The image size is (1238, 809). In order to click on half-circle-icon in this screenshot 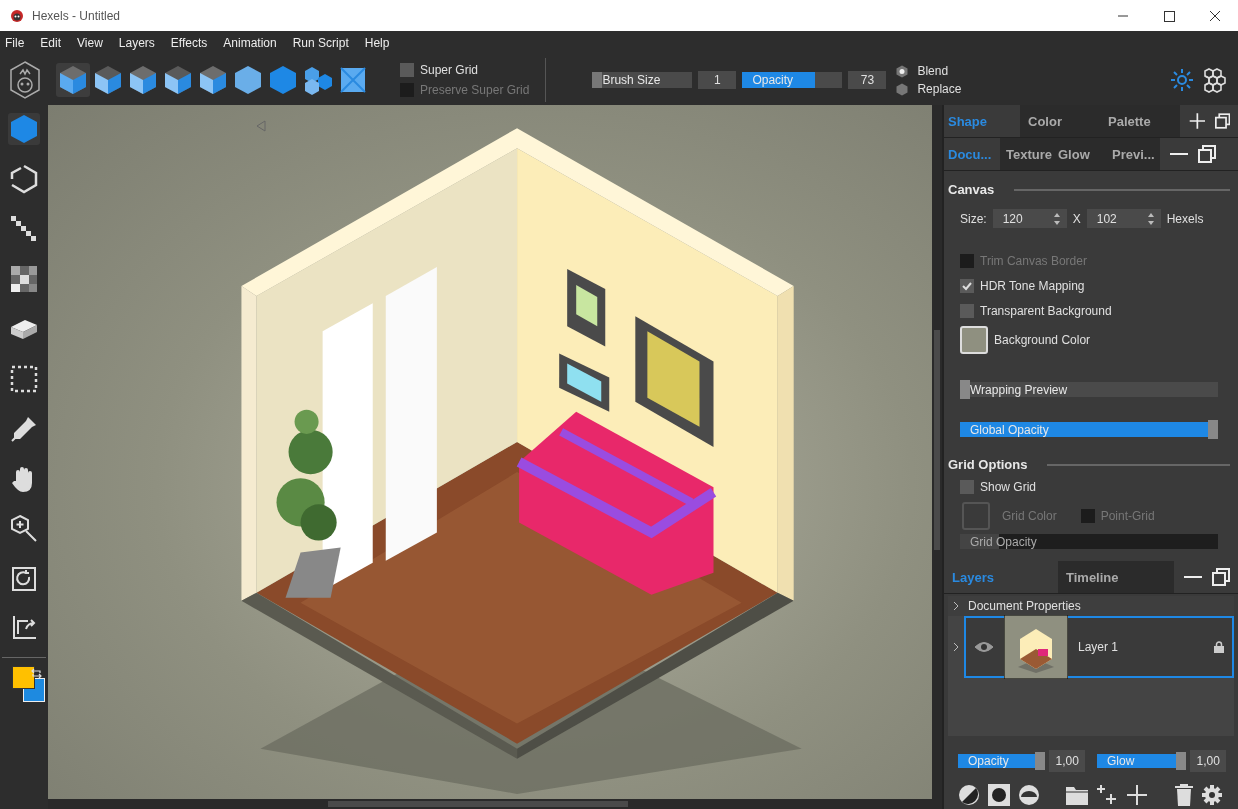, I will do `click(969, 795)`.